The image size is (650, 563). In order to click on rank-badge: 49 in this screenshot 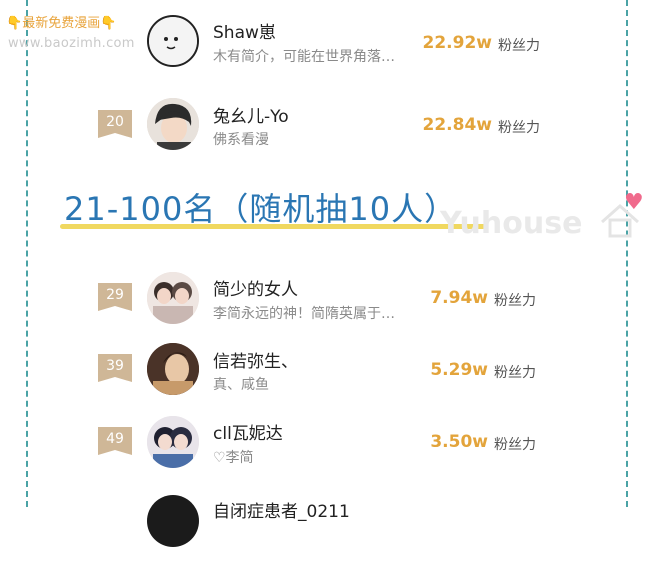, I will do `click(115, 441)`.